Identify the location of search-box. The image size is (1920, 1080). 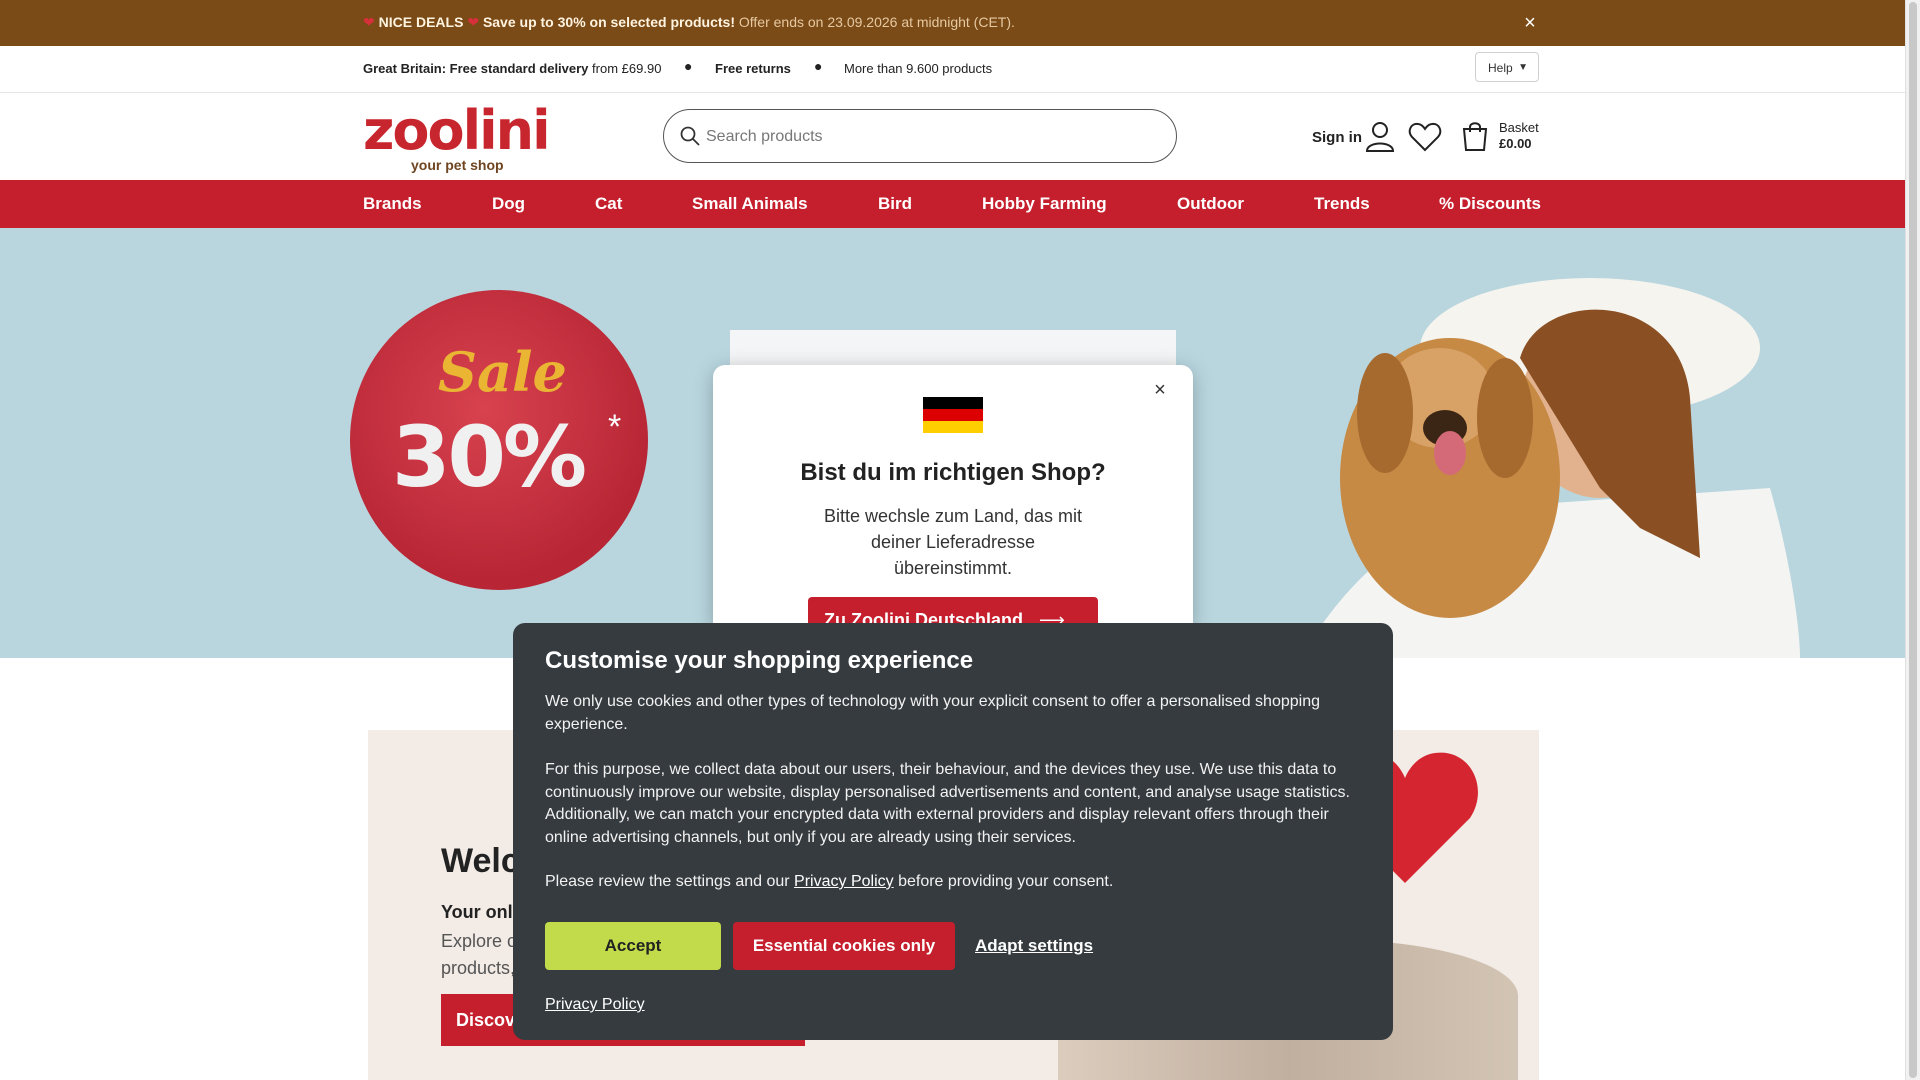
(920, 136).